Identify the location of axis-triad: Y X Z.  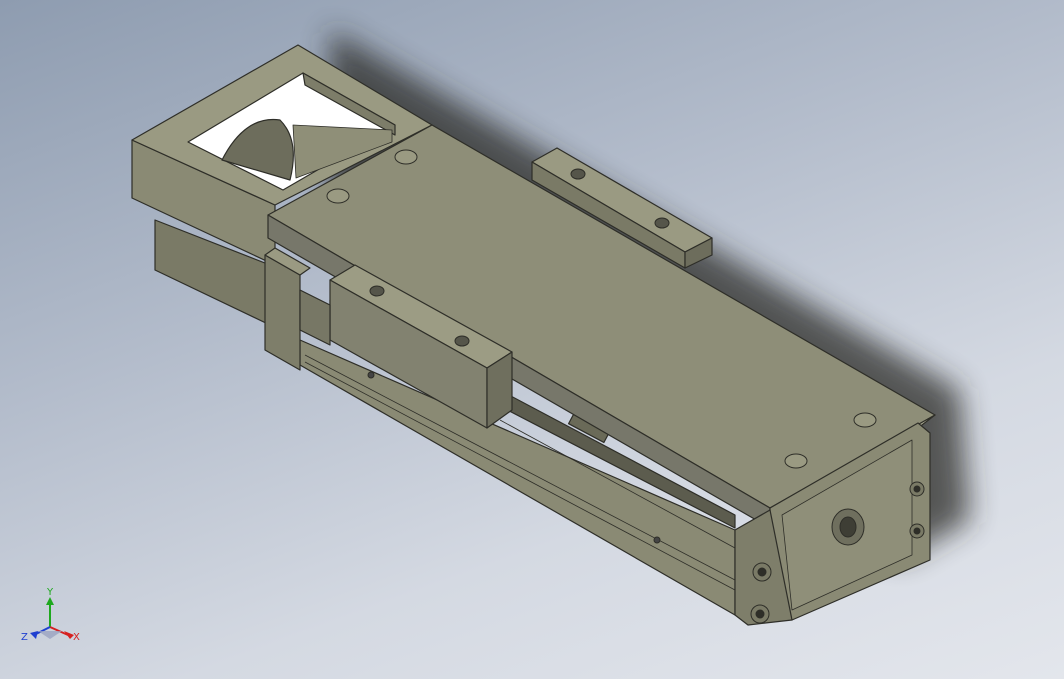
(50, 615).